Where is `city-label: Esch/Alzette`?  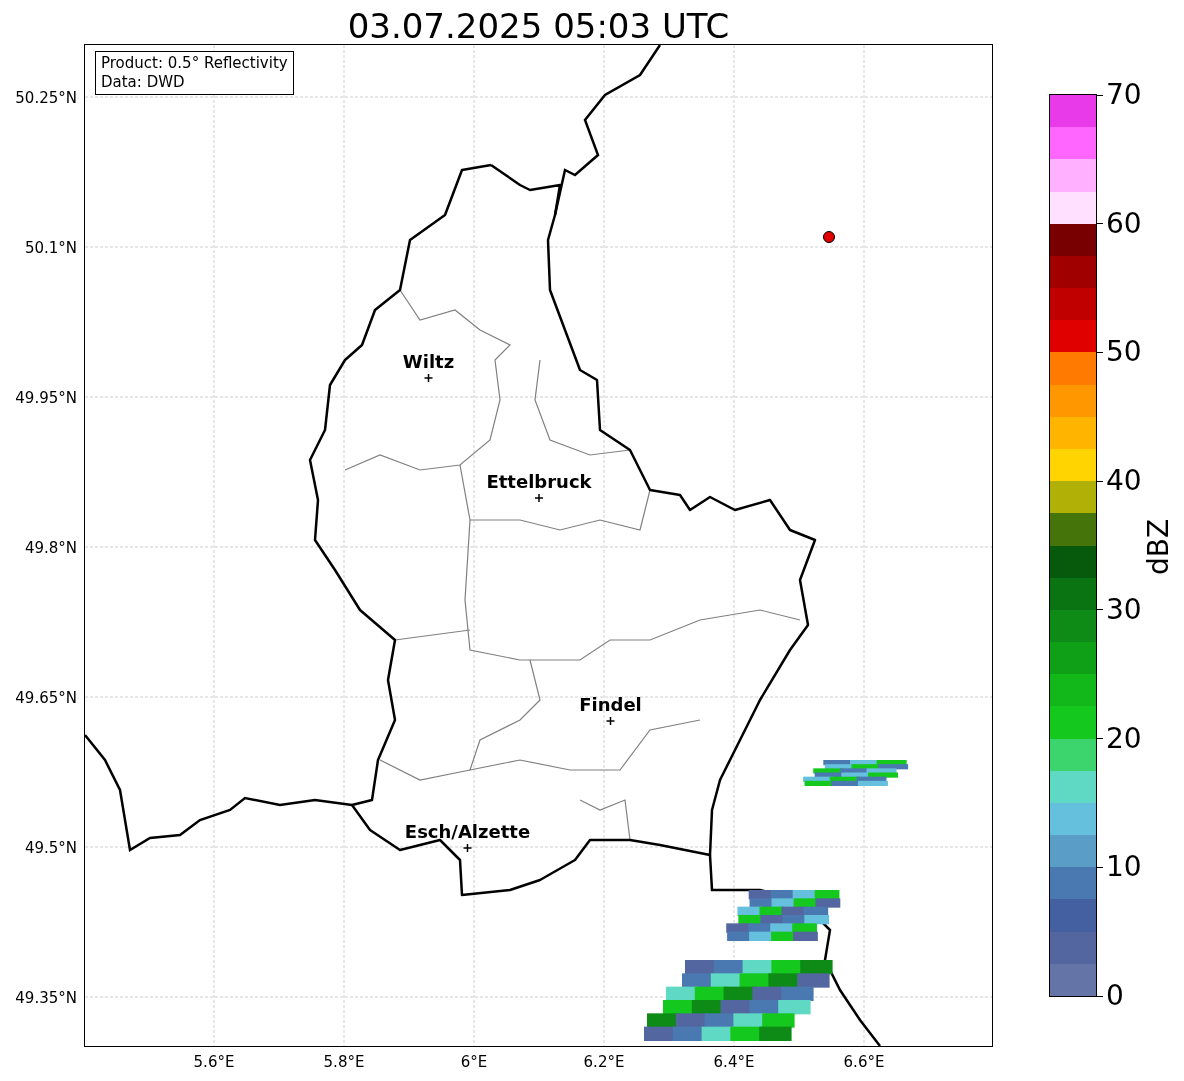
city-label: Esch/Alzette is located at coordinates (467, 831).